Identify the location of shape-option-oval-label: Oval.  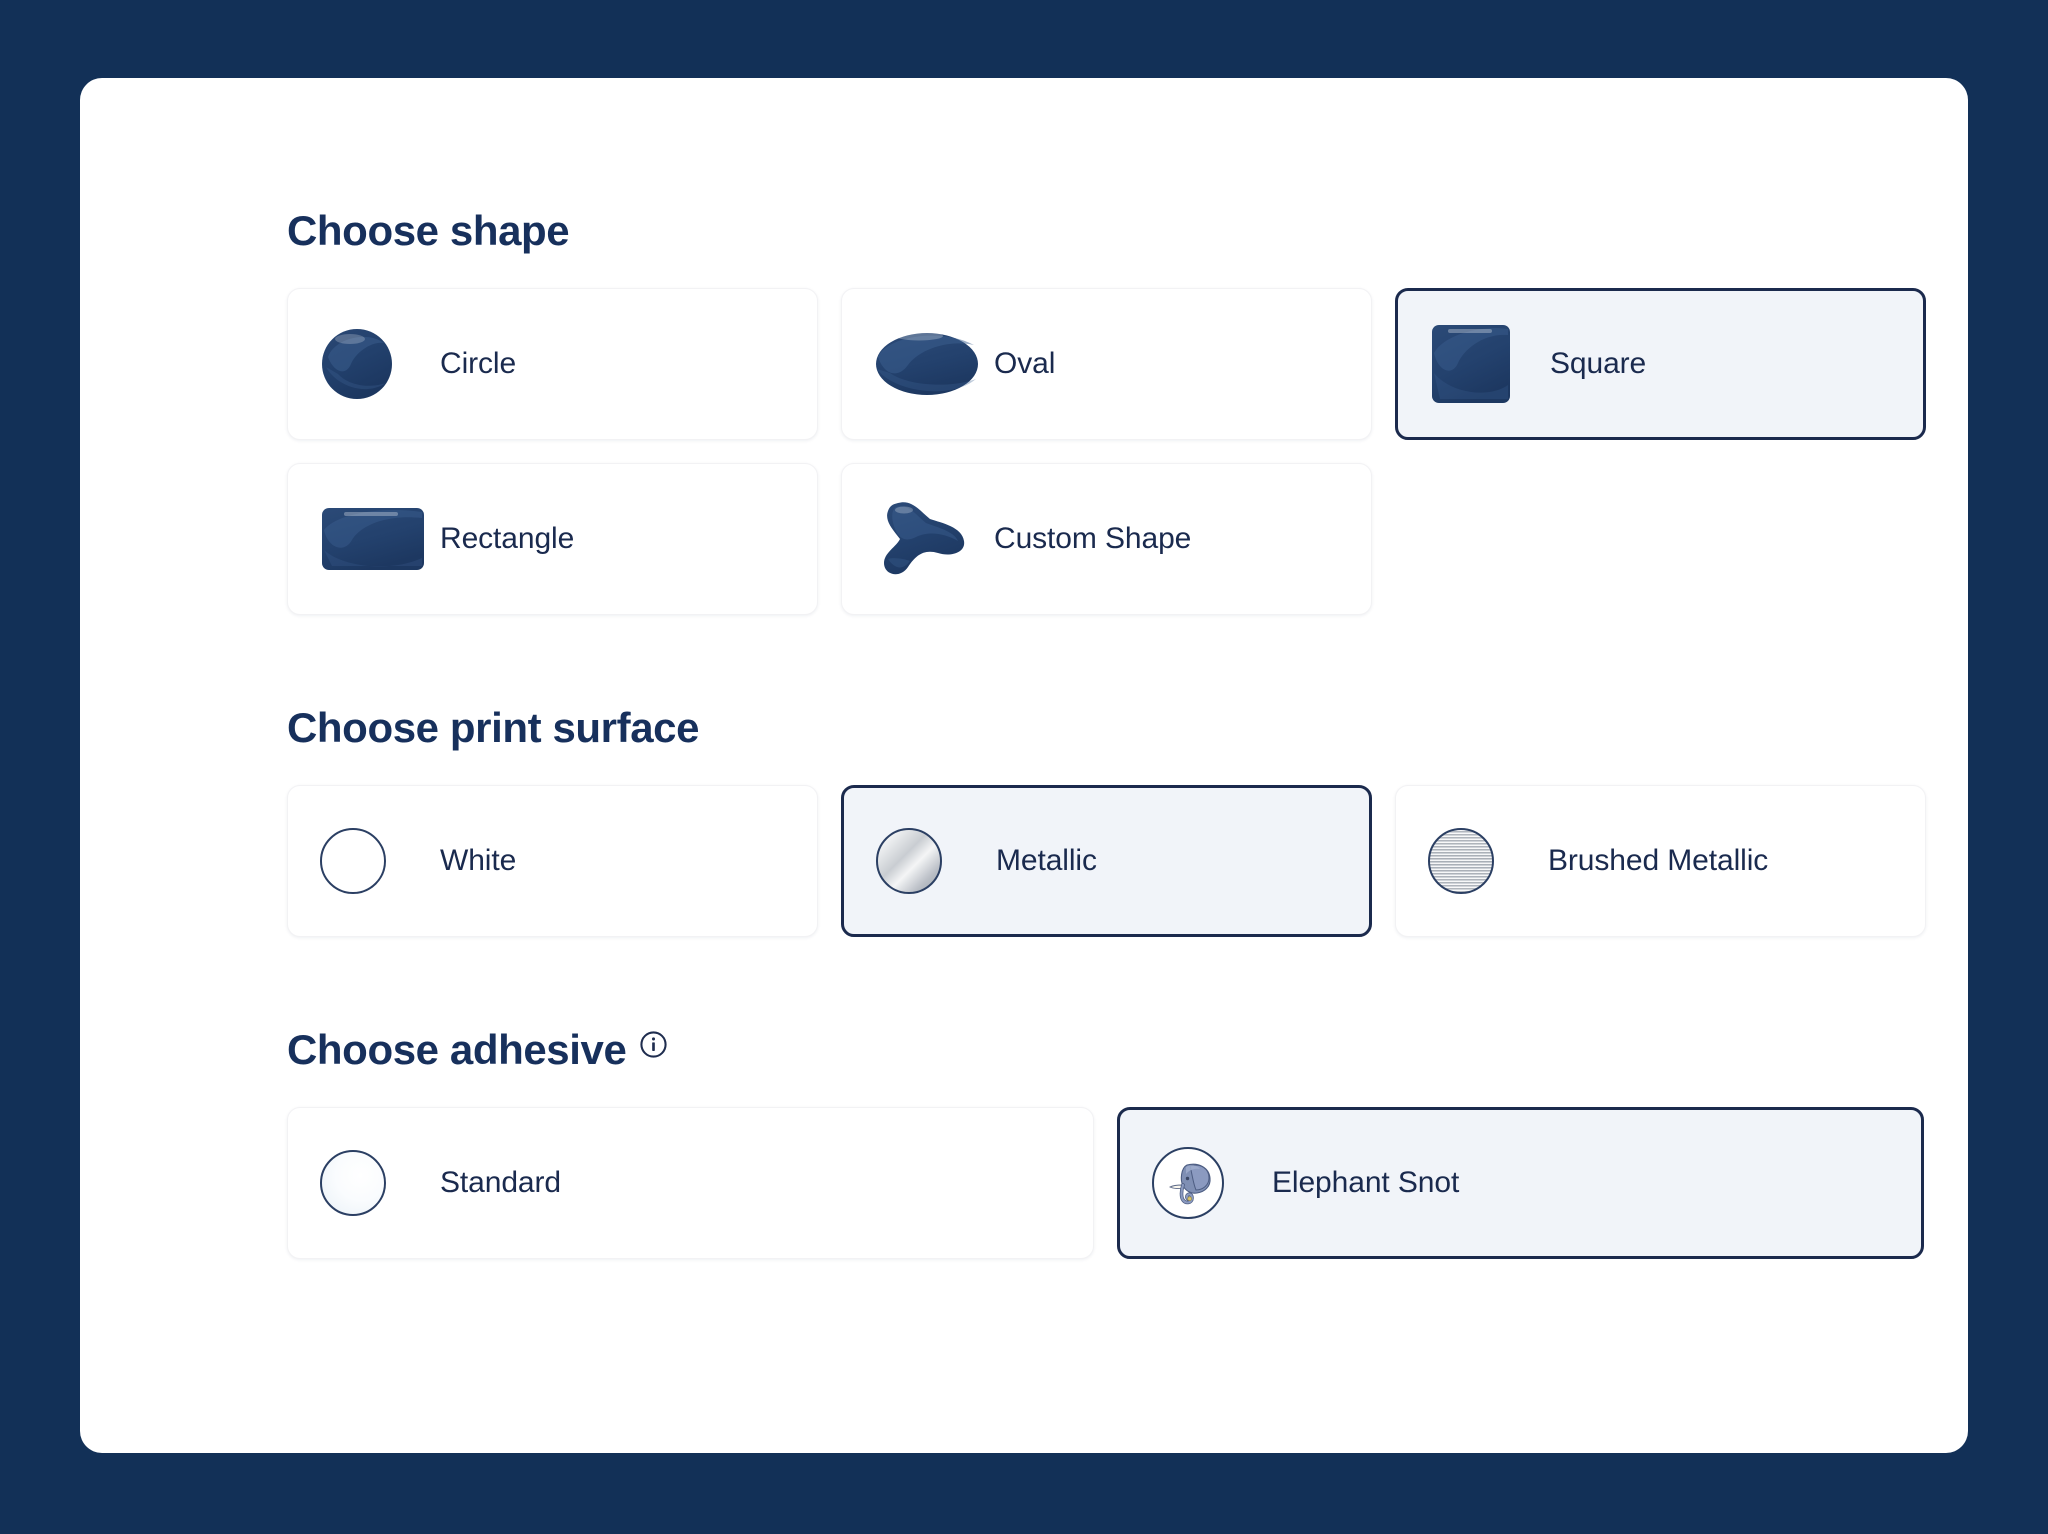
(1025, 363).